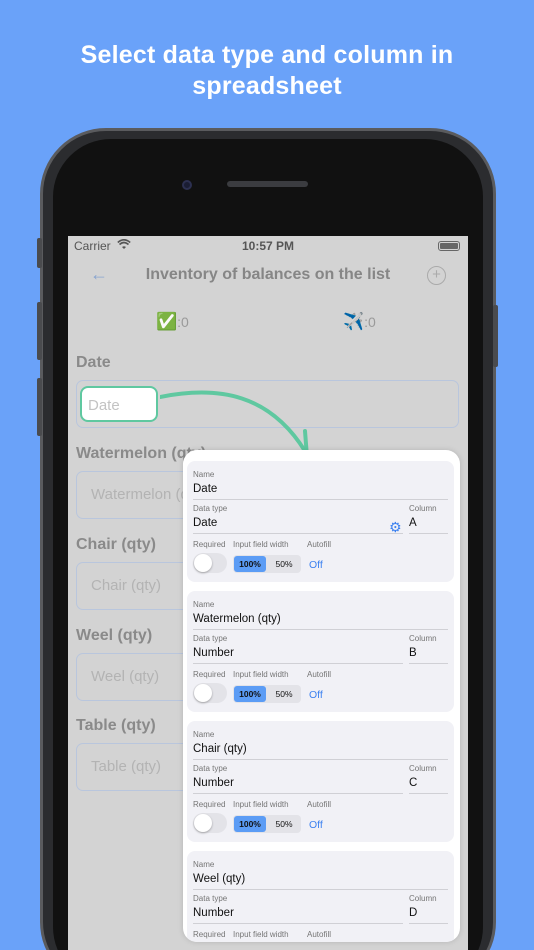 The width and height of the screenshot is (534, 950). I want to click on gear-icon: ⚙, so click(395, 527).